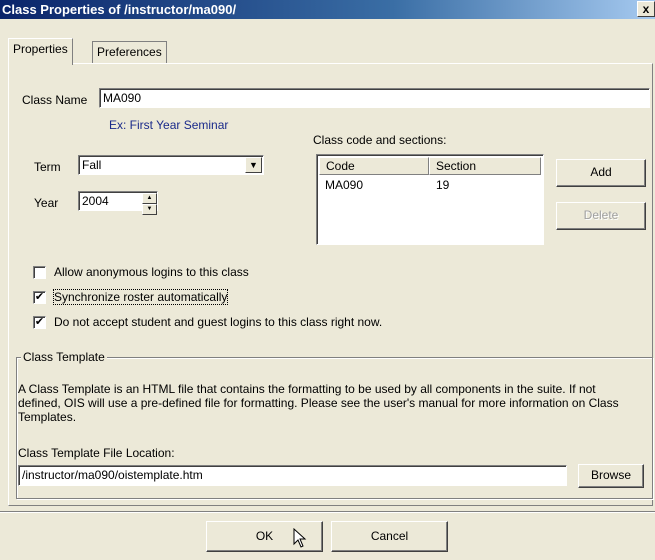 The width and height of the screenshot is (655, 560). Describe the element at coordinates (292, 475) in the screenshot. I see `template-file-field: /instructor/ma090/oistemplate.htm` at that location.